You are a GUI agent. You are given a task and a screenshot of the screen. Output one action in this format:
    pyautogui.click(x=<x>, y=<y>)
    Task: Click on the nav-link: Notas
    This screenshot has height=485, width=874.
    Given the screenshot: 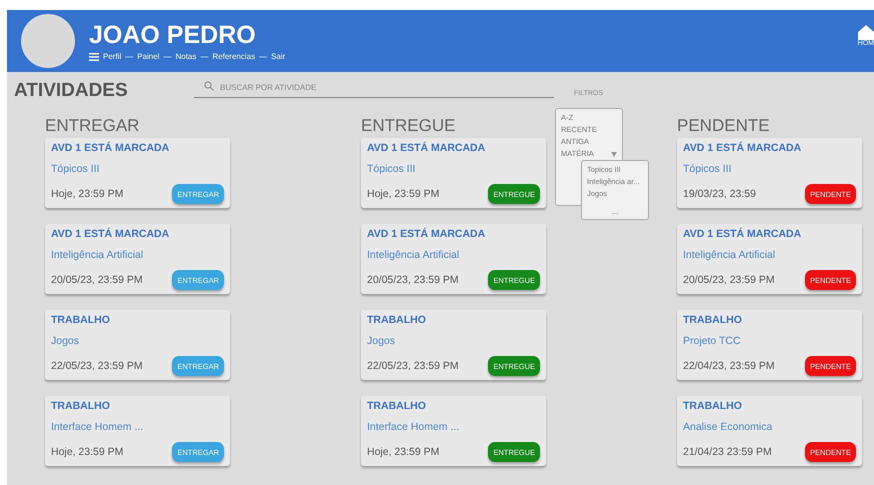 What is the action you would take?
    pyautogui.click(x=185, y=56)
    